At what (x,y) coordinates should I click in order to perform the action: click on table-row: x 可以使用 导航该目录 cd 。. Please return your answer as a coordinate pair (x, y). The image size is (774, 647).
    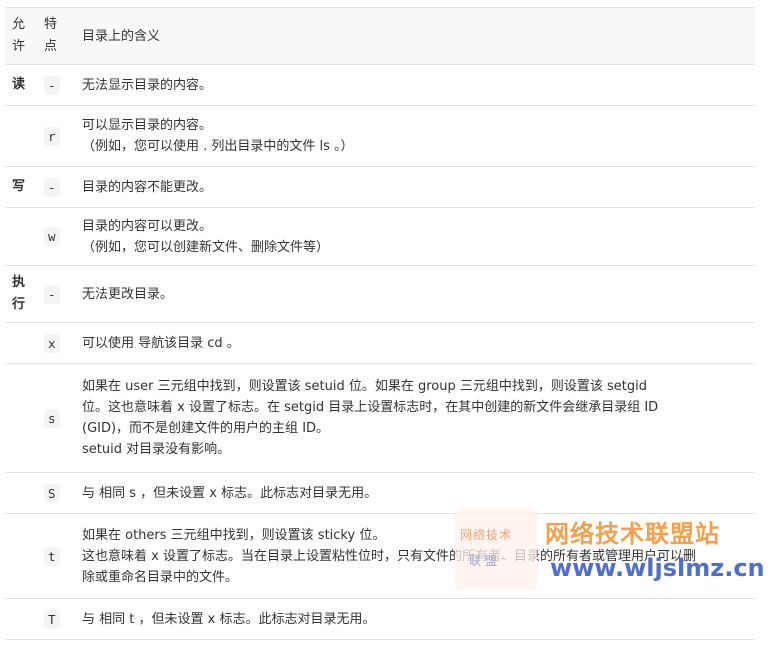
    Looking at the image, I should click on (380, 343).